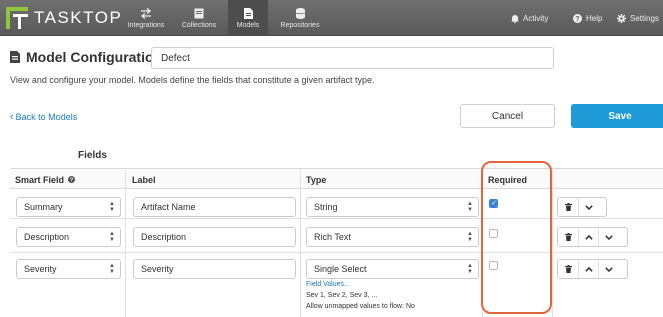 The image size is (663, 317). Describe the element at coordinates (392, 269) in the screenshot. I see `type-select: Single Select ▲ ▼` at that location.